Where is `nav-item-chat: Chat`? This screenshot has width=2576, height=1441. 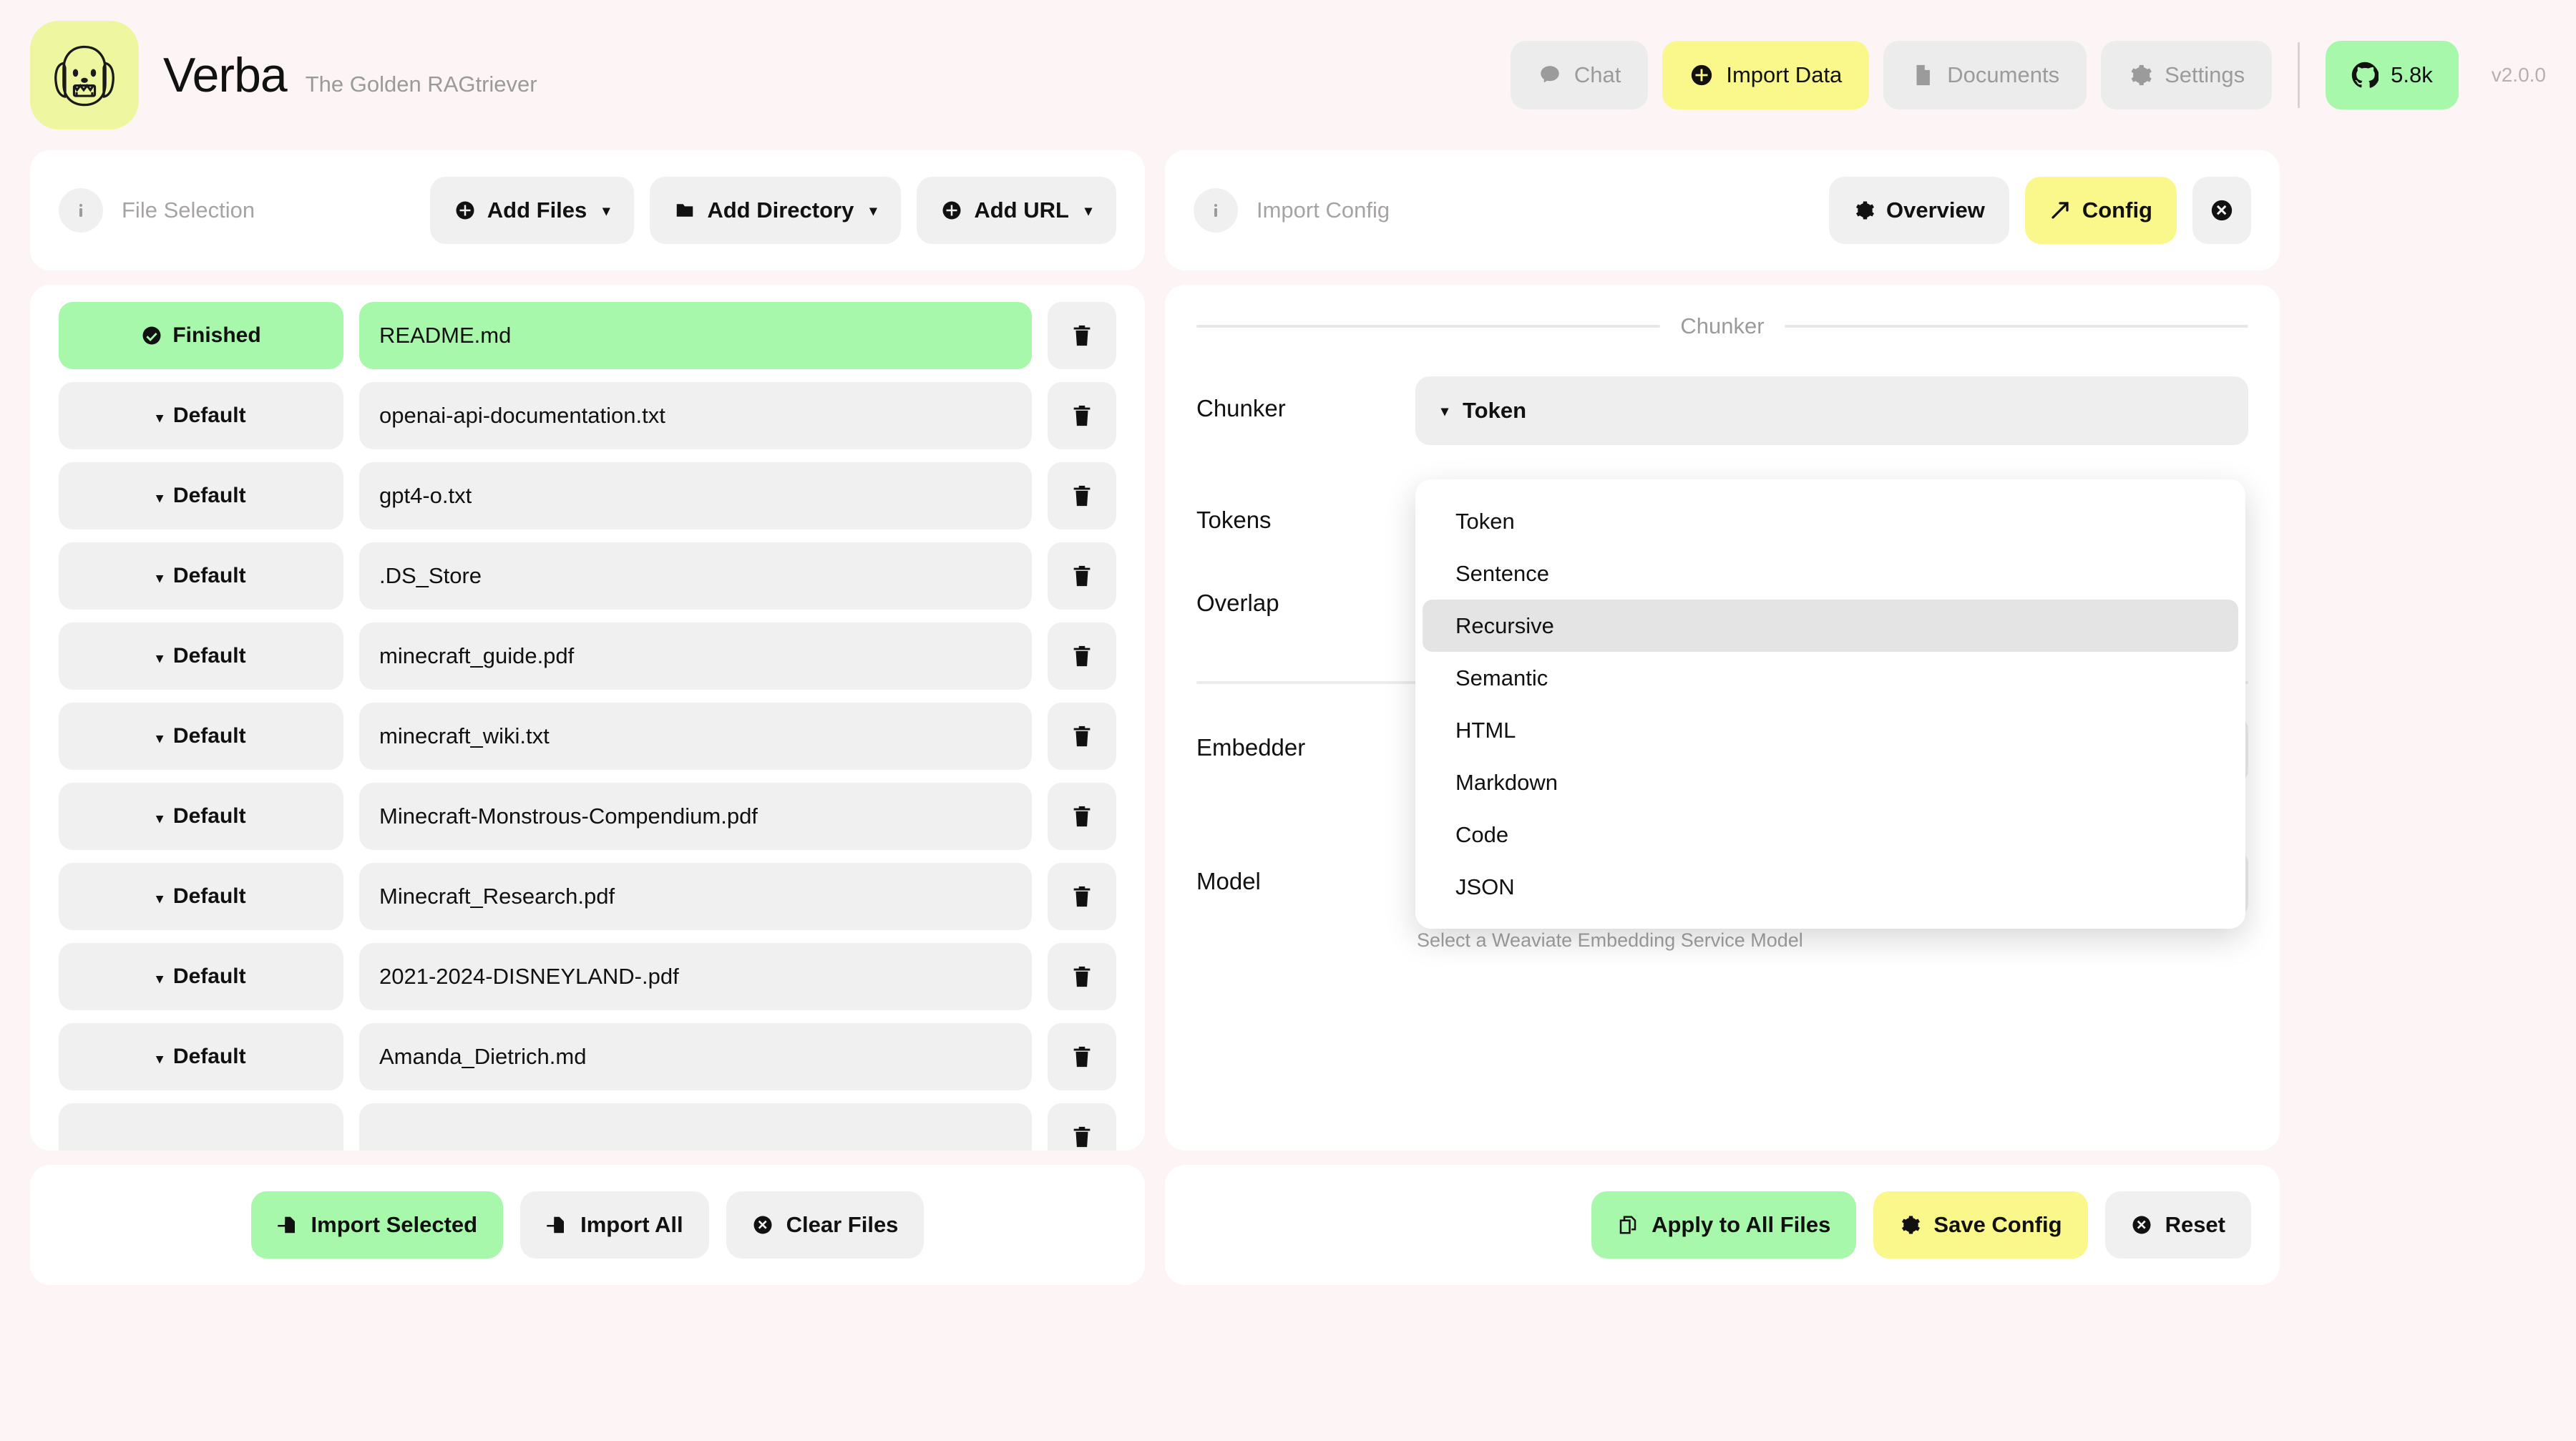
nav-item-chat: Chat is located at coordinates (1579, 75).